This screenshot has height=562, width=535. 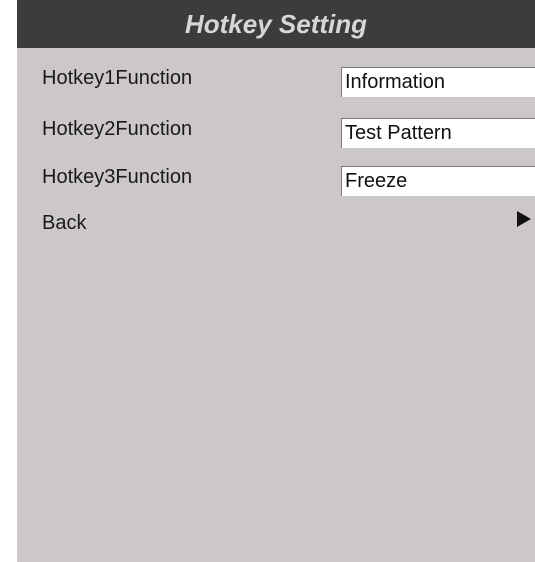 What do you see at coordinates (276, 131) in the screenshot?
I see `menu-row-hotkey2: Hotkey2Function Test Pattern` at bounding box center [276, 131].